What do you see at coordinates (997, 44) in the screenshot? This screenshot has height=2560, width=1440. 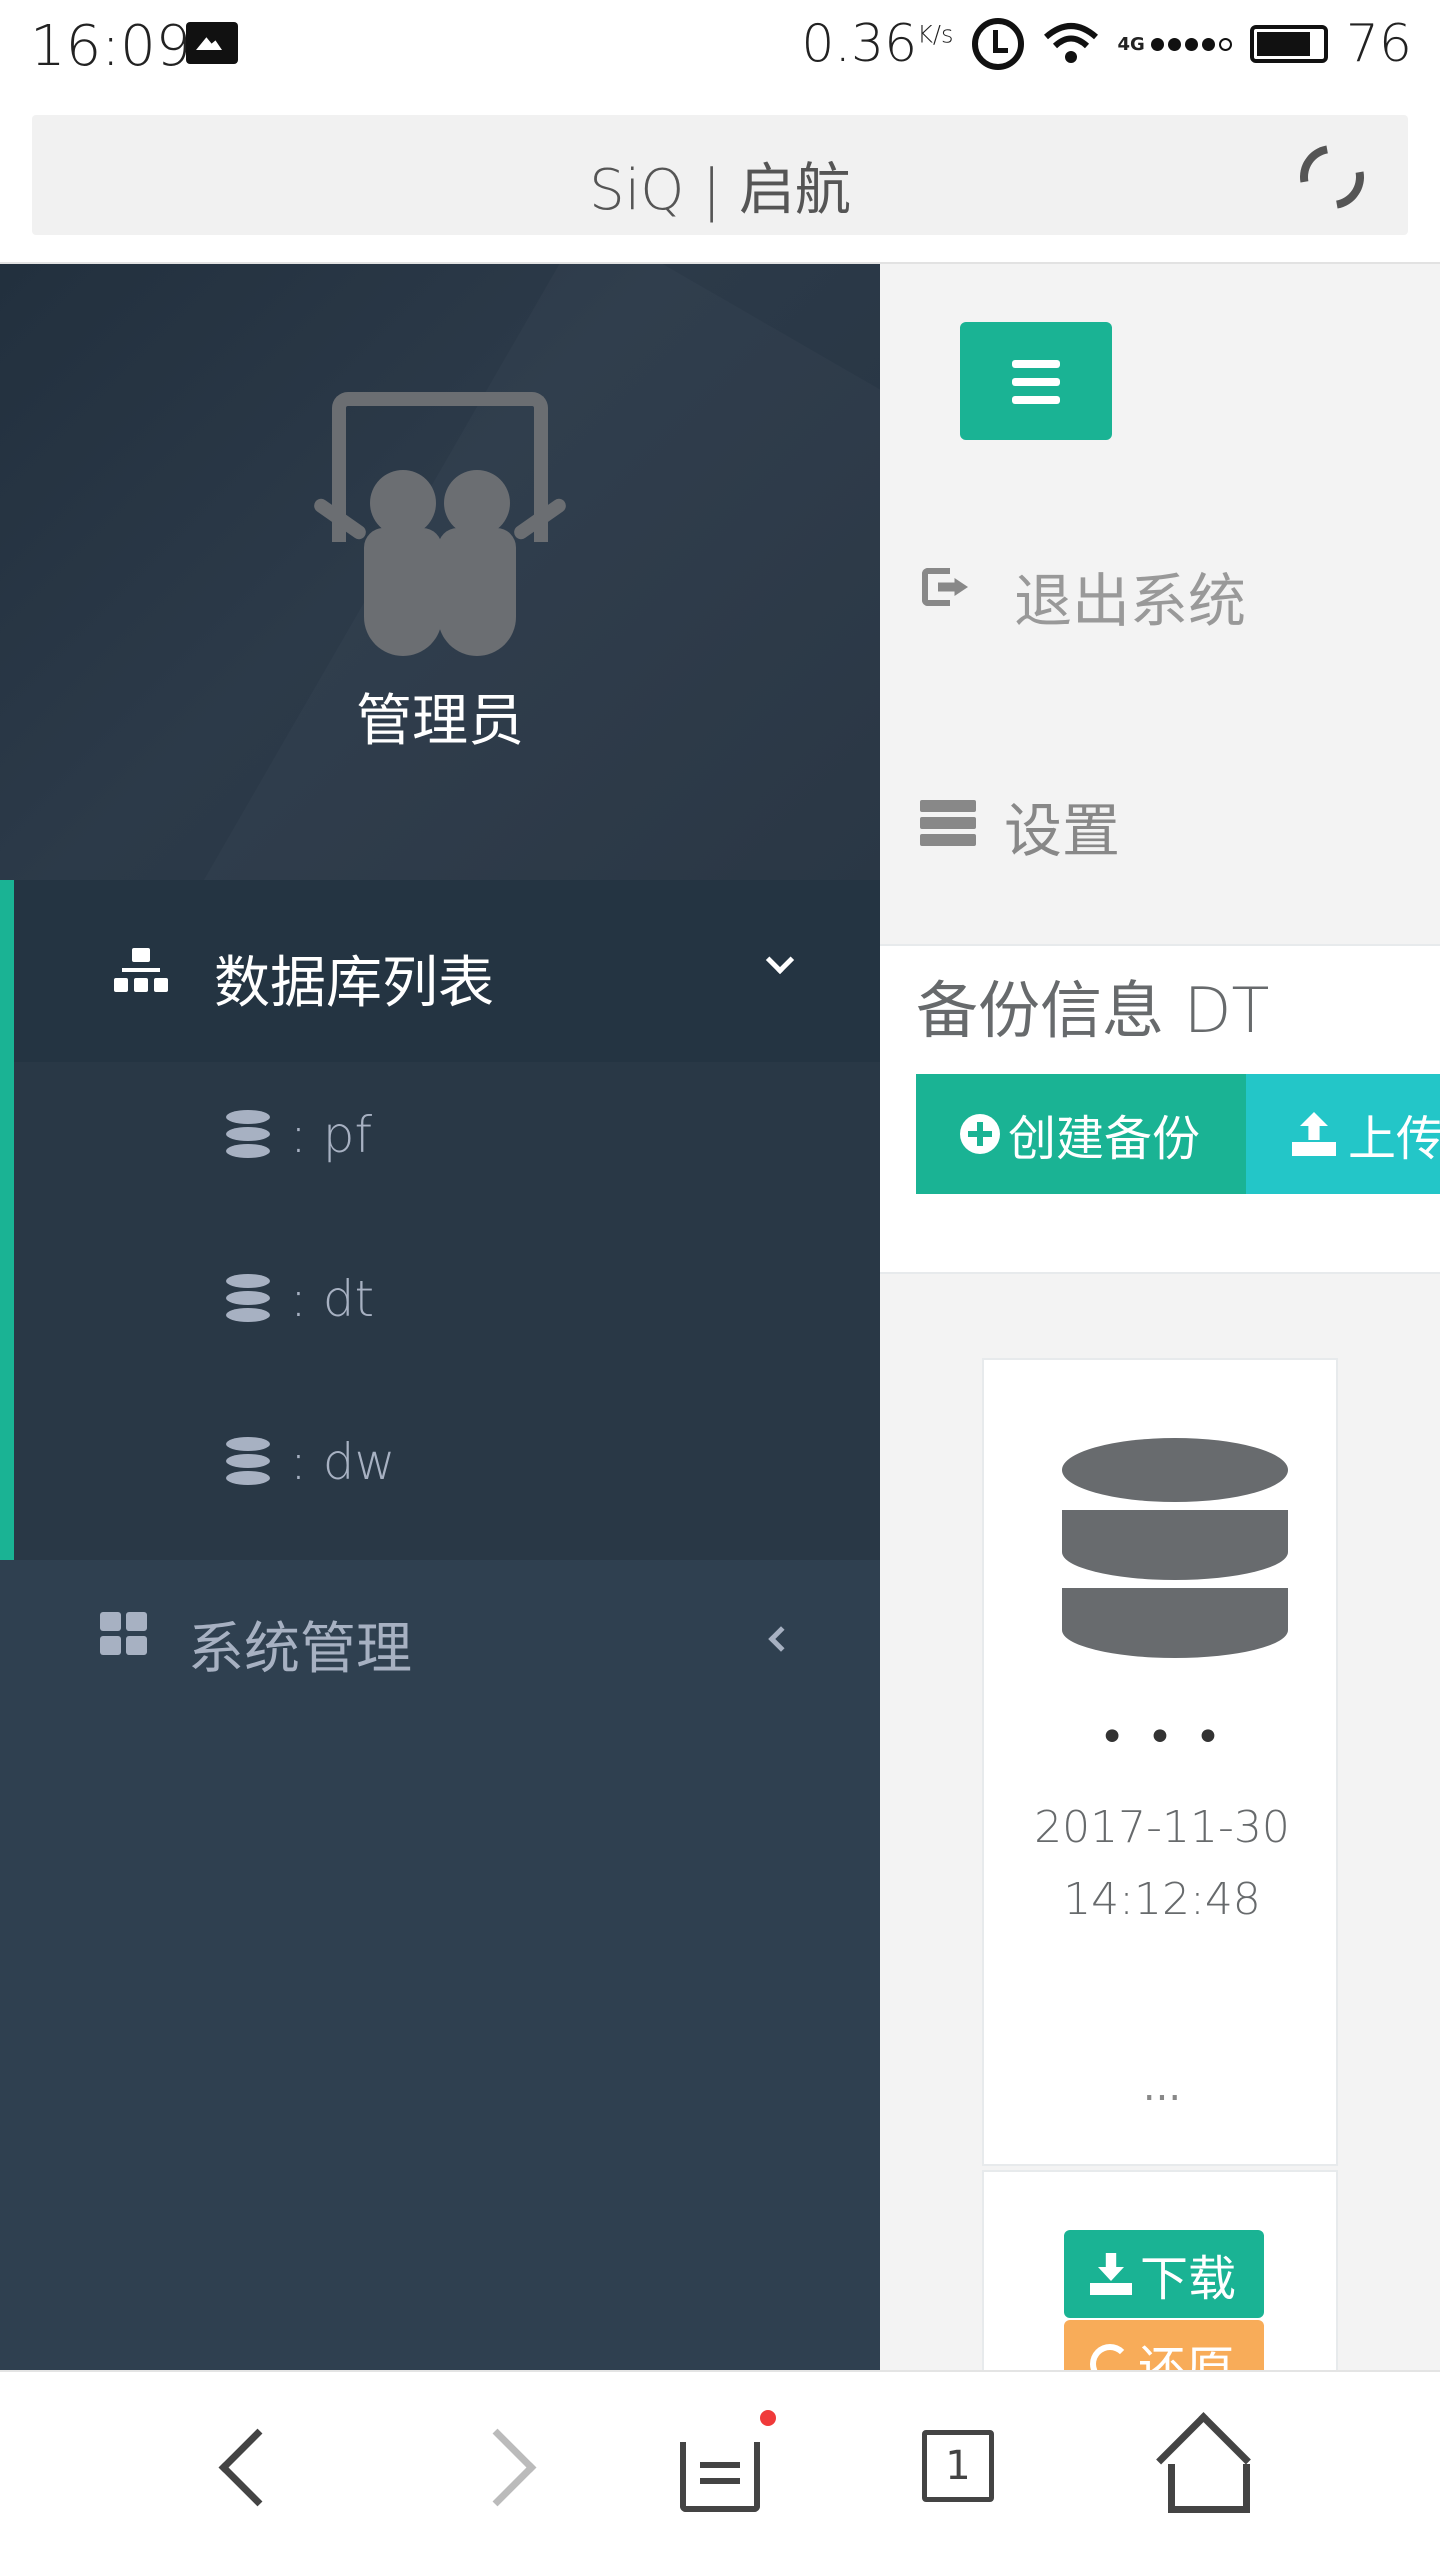 I see `alarm-icon` at bounding box center [997, 44].